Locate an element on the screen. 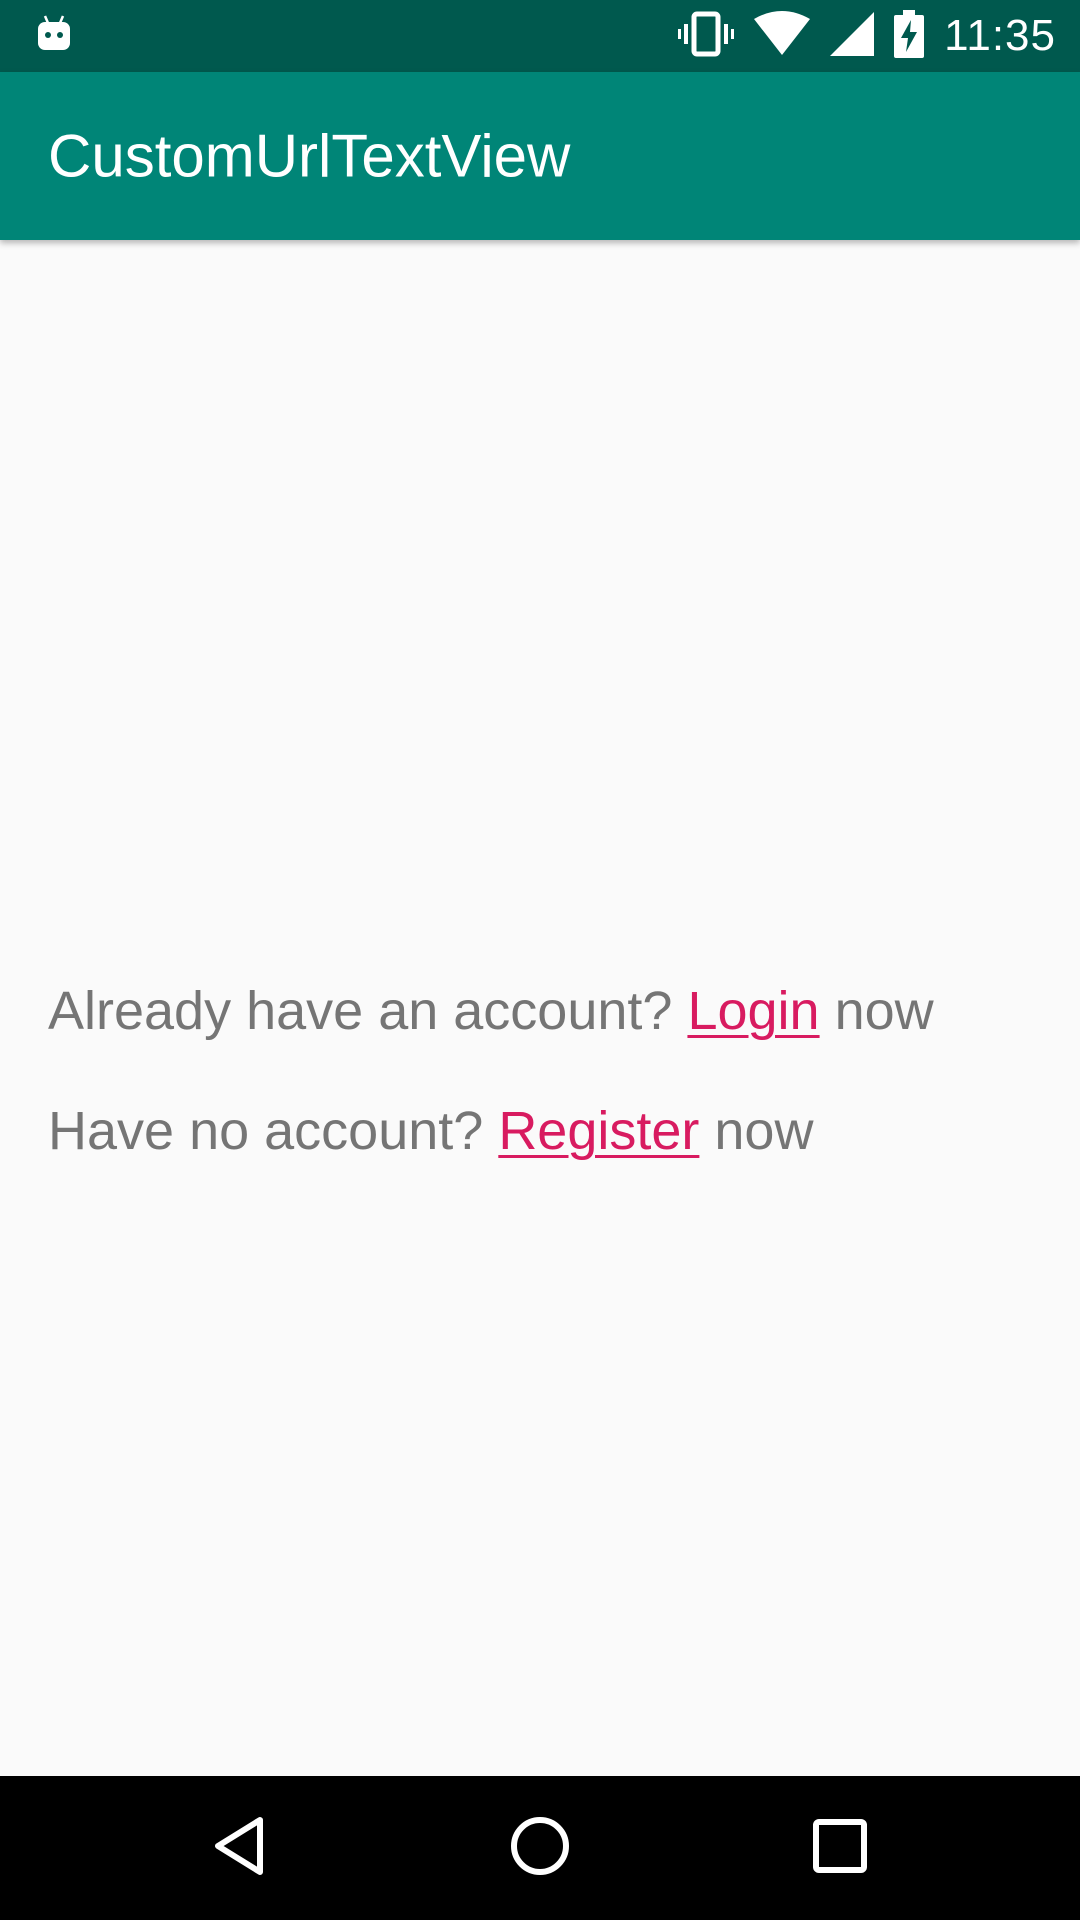 Image resolution: width=1080 pixels, height=1920 pixels. status-time: 11:35 is located at coordinates (1000, 35).